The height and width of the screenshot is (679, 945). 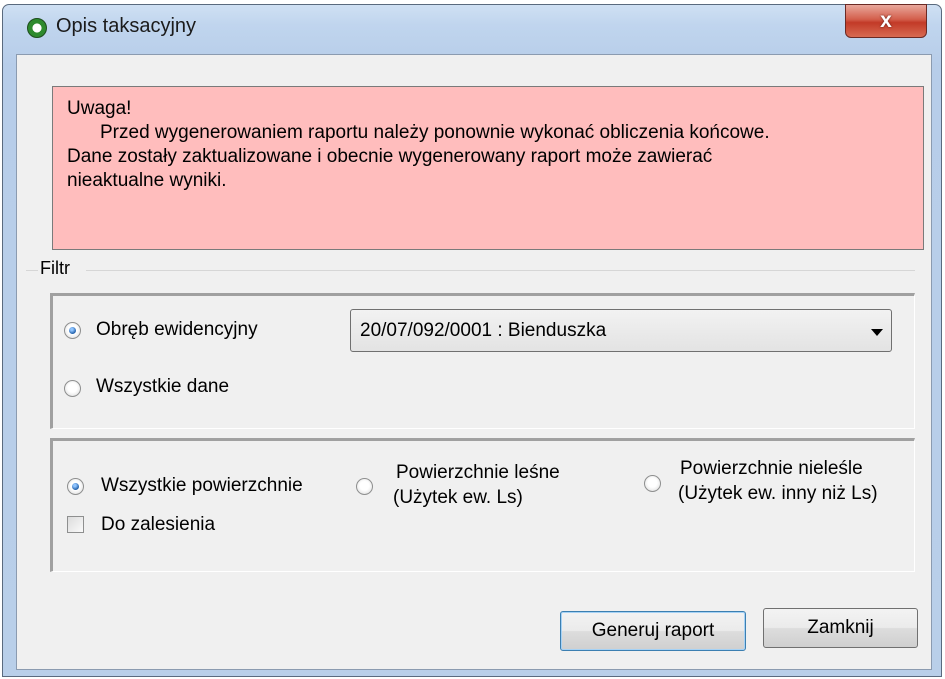 I want to click on close-icon: x, so click(x=886, y=20).